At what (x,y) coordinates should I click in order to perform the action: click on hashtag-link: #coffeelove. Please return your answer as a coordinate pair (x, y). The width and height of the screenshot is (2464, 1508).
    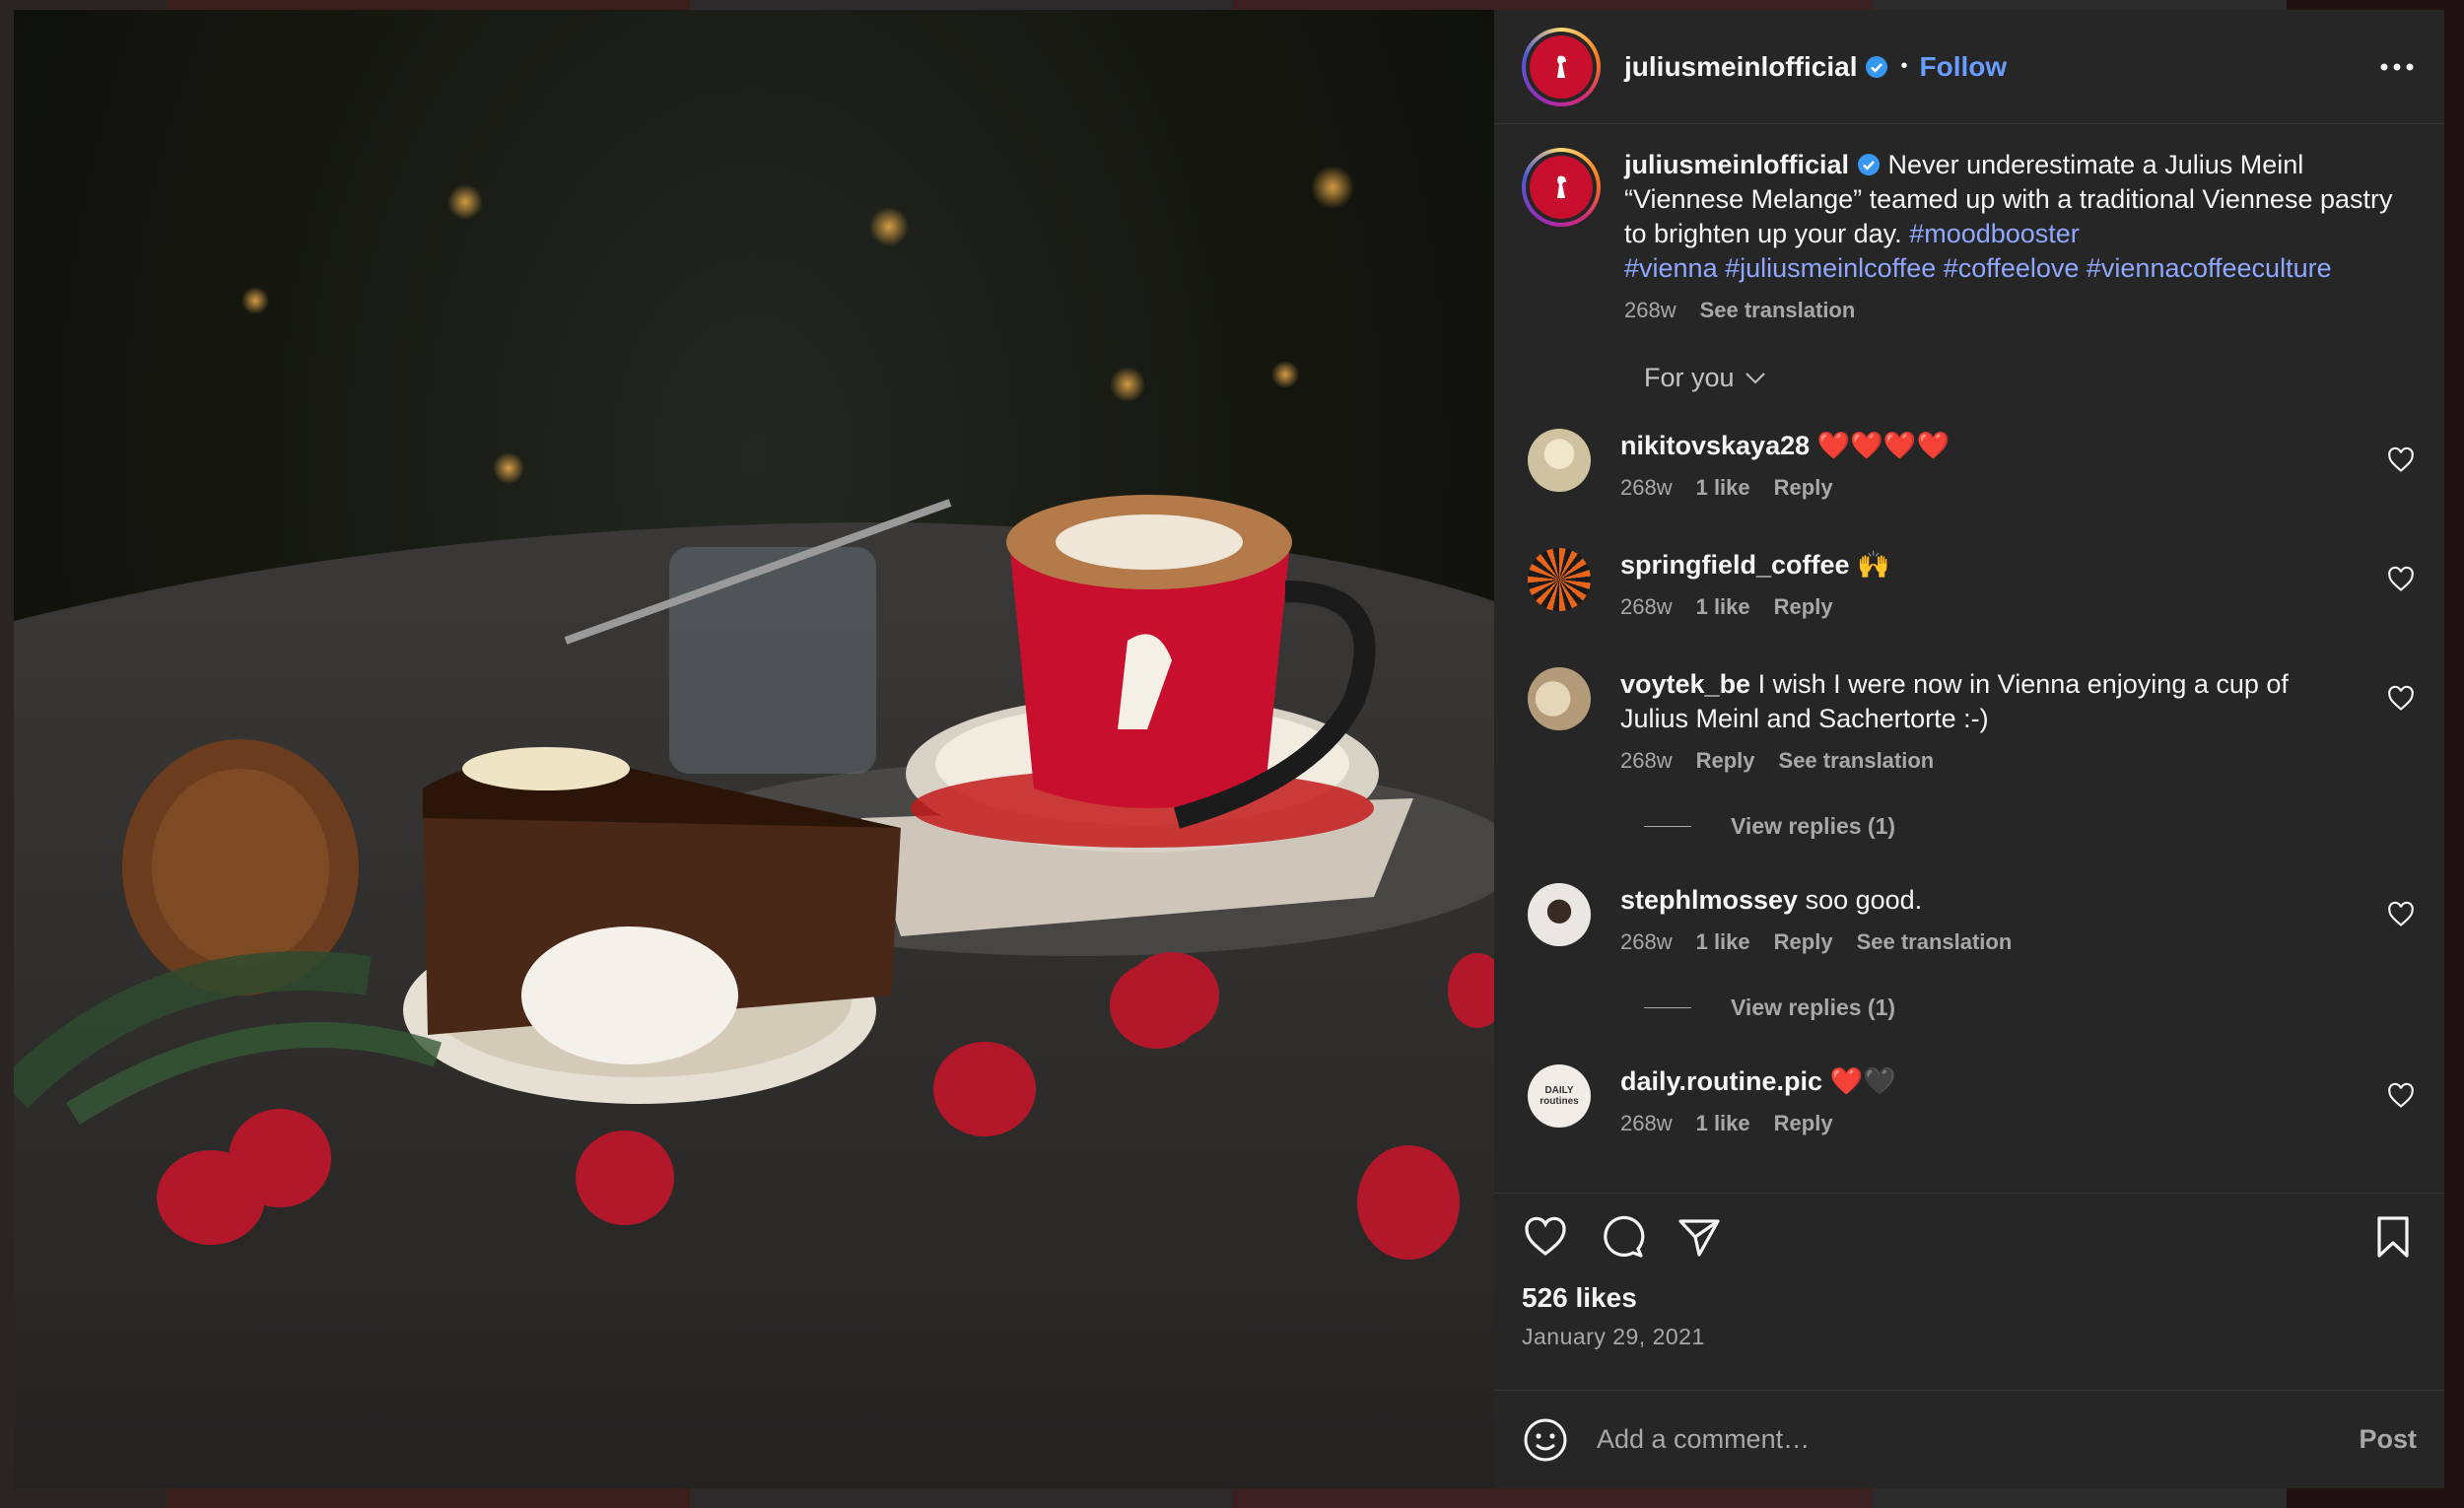
    Looking at the image, I should click on (2012, 268).